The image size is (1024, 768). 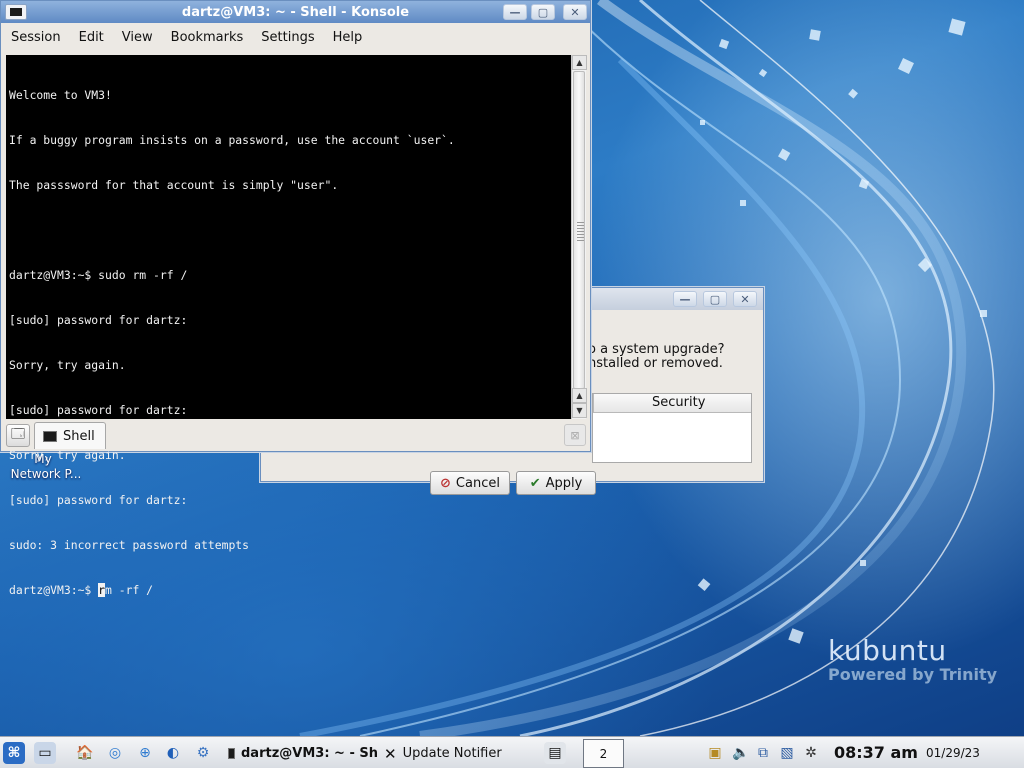 I want to click on taskbar-task-konsole: dartz@VM3: ~ - Sh, so click(x=303, y=753).